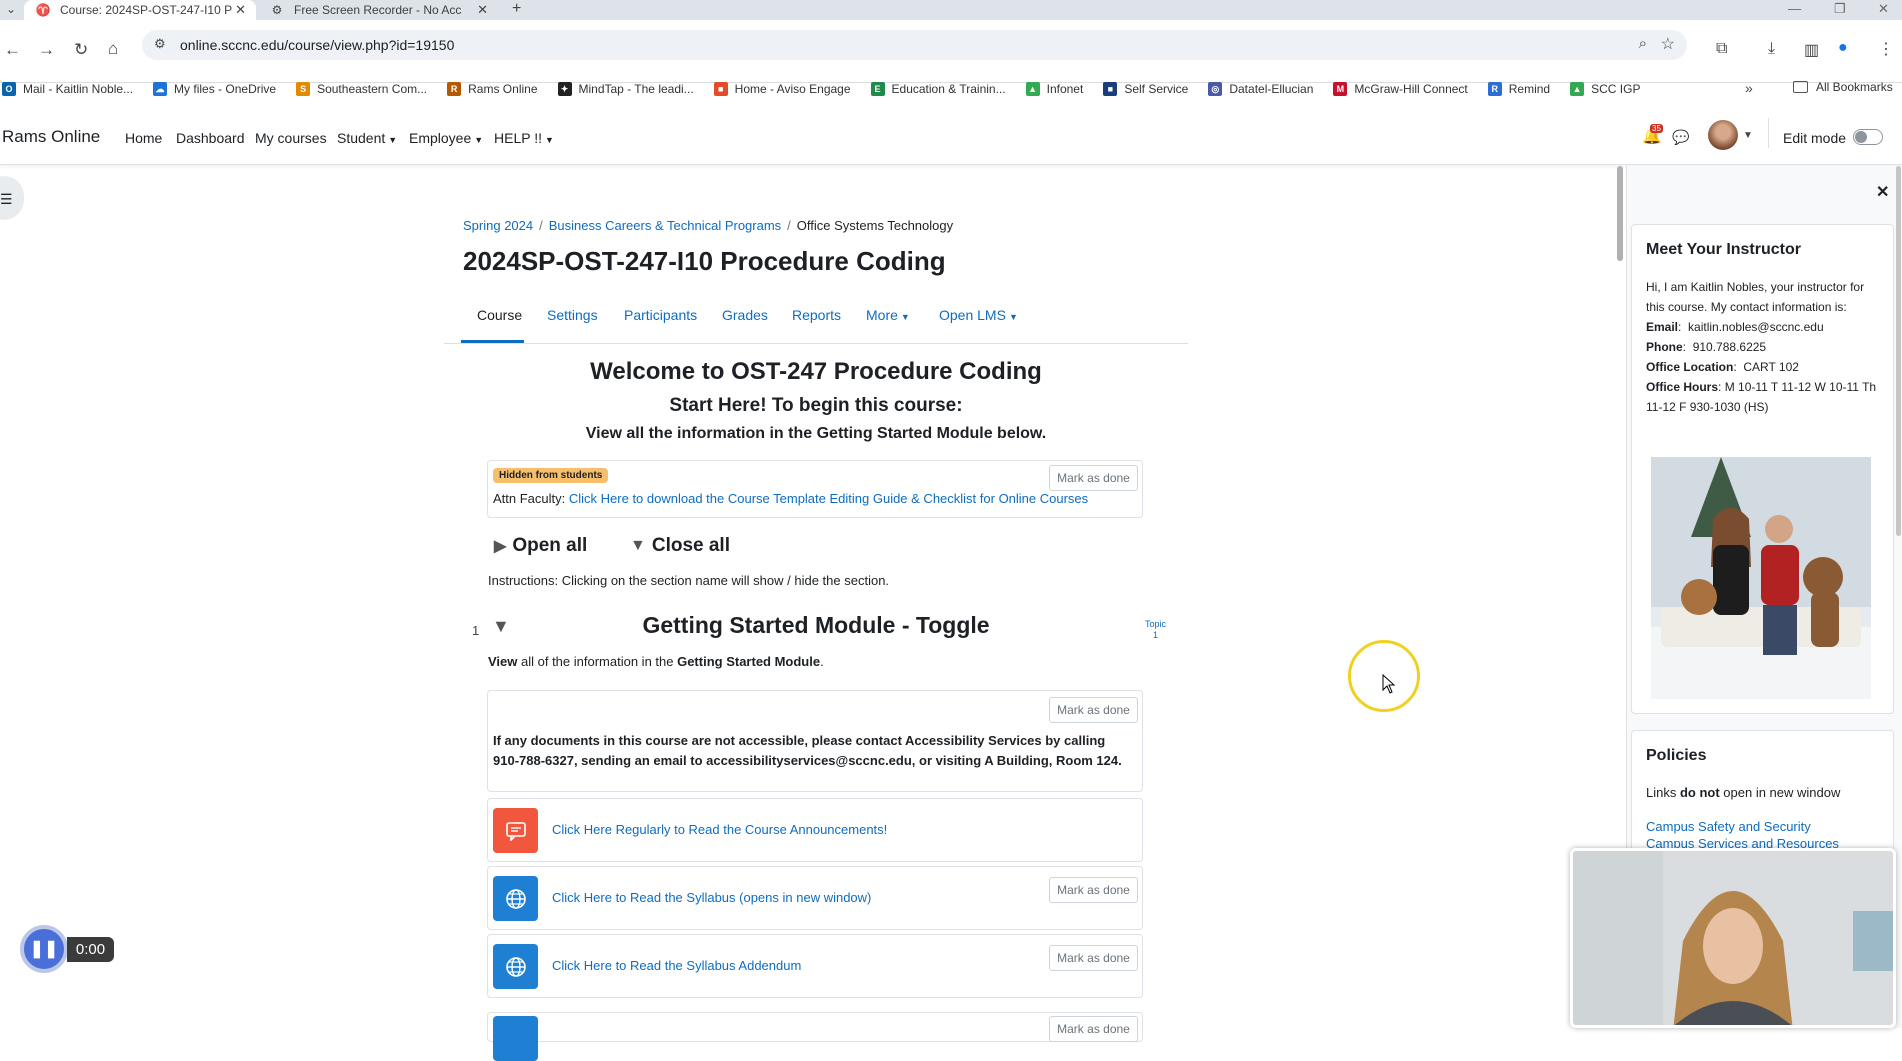 Image resolution: width=1902 pixels, height=1061 pixels. What do you see at coordinates (1843, 87) in the screenshot?
I see `all-bookmarks: All Bookmarks` at bounding box center [1843, 87].